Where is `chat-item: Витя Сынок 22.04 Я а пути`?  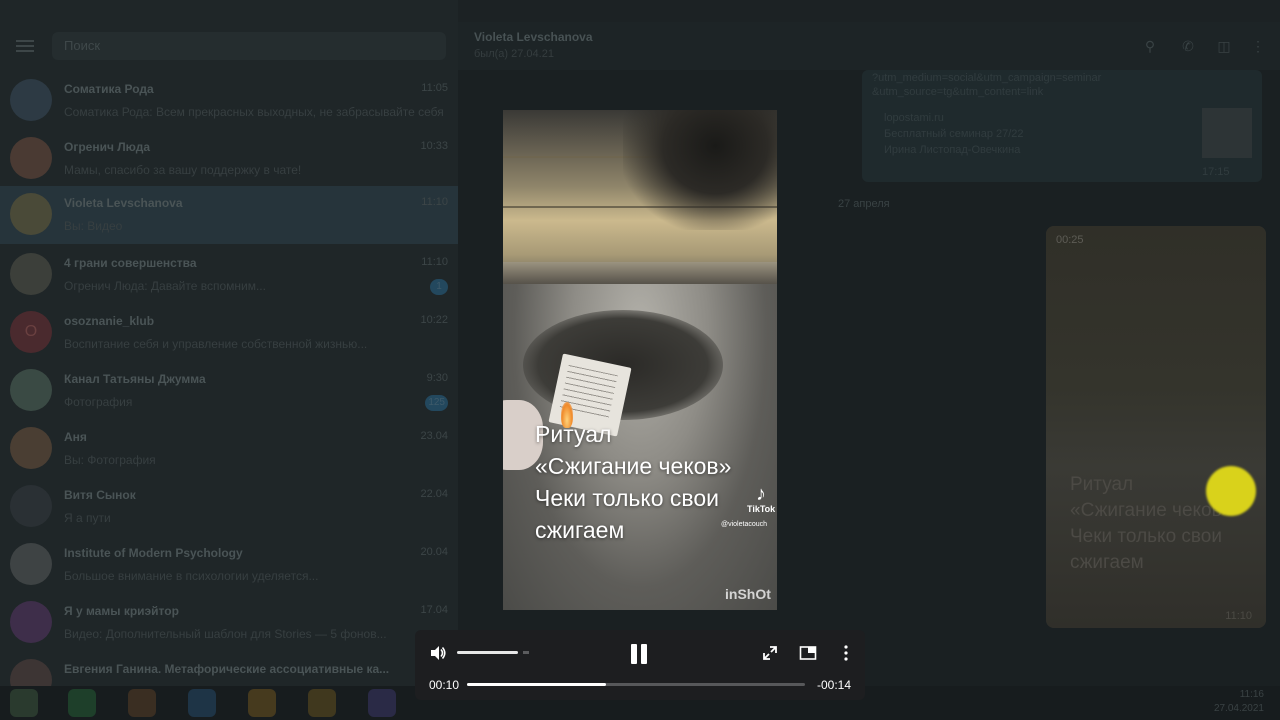 chat-item: Витя Сынок 22.04 Я а пути is located at coordinates (229, 507).